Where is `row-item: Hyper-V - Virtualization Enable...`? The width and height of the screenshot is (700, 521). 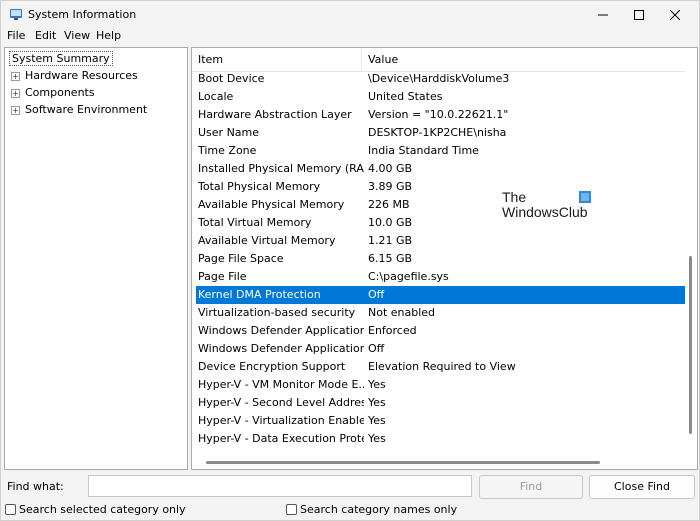 row-item: Hyper-V - Virtualization Enable... is located at coordinates (281, 420).